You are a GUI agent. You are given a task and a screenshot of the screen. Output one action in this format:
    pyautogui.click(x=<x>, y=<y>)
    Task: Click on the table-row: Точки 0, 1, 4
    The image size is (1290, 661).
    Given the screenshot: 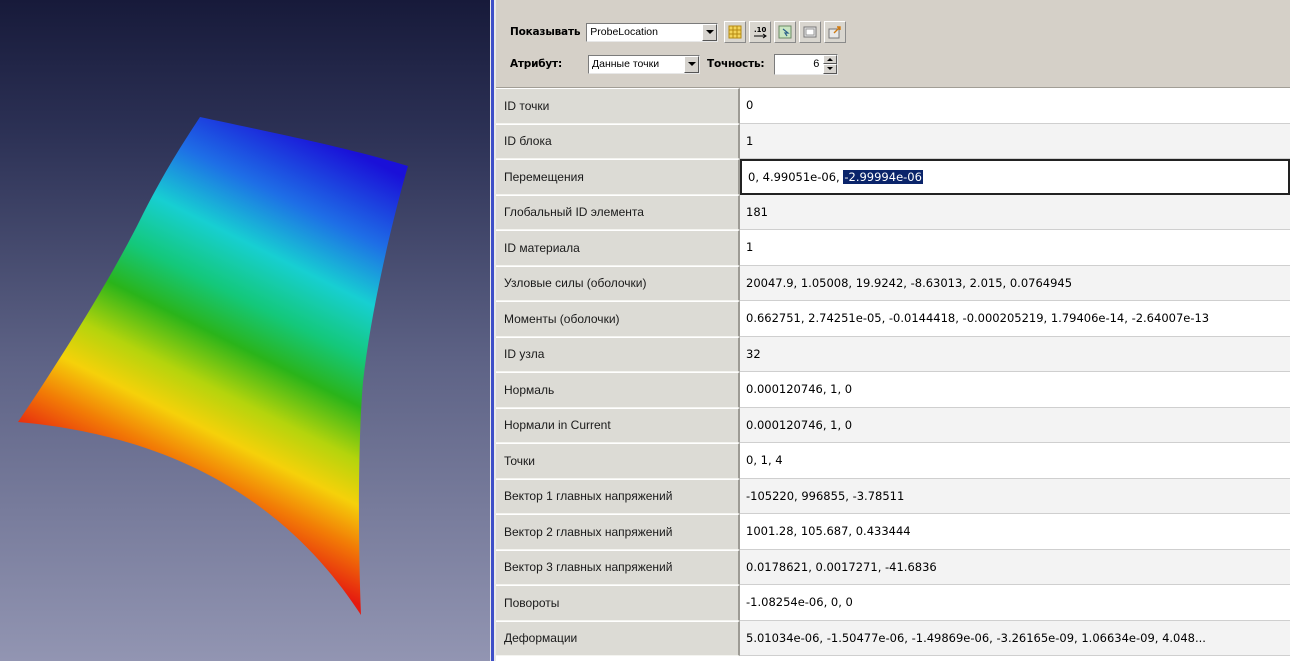 What is the action you would take?
    pyautogui.click(x=893, y=461)
    